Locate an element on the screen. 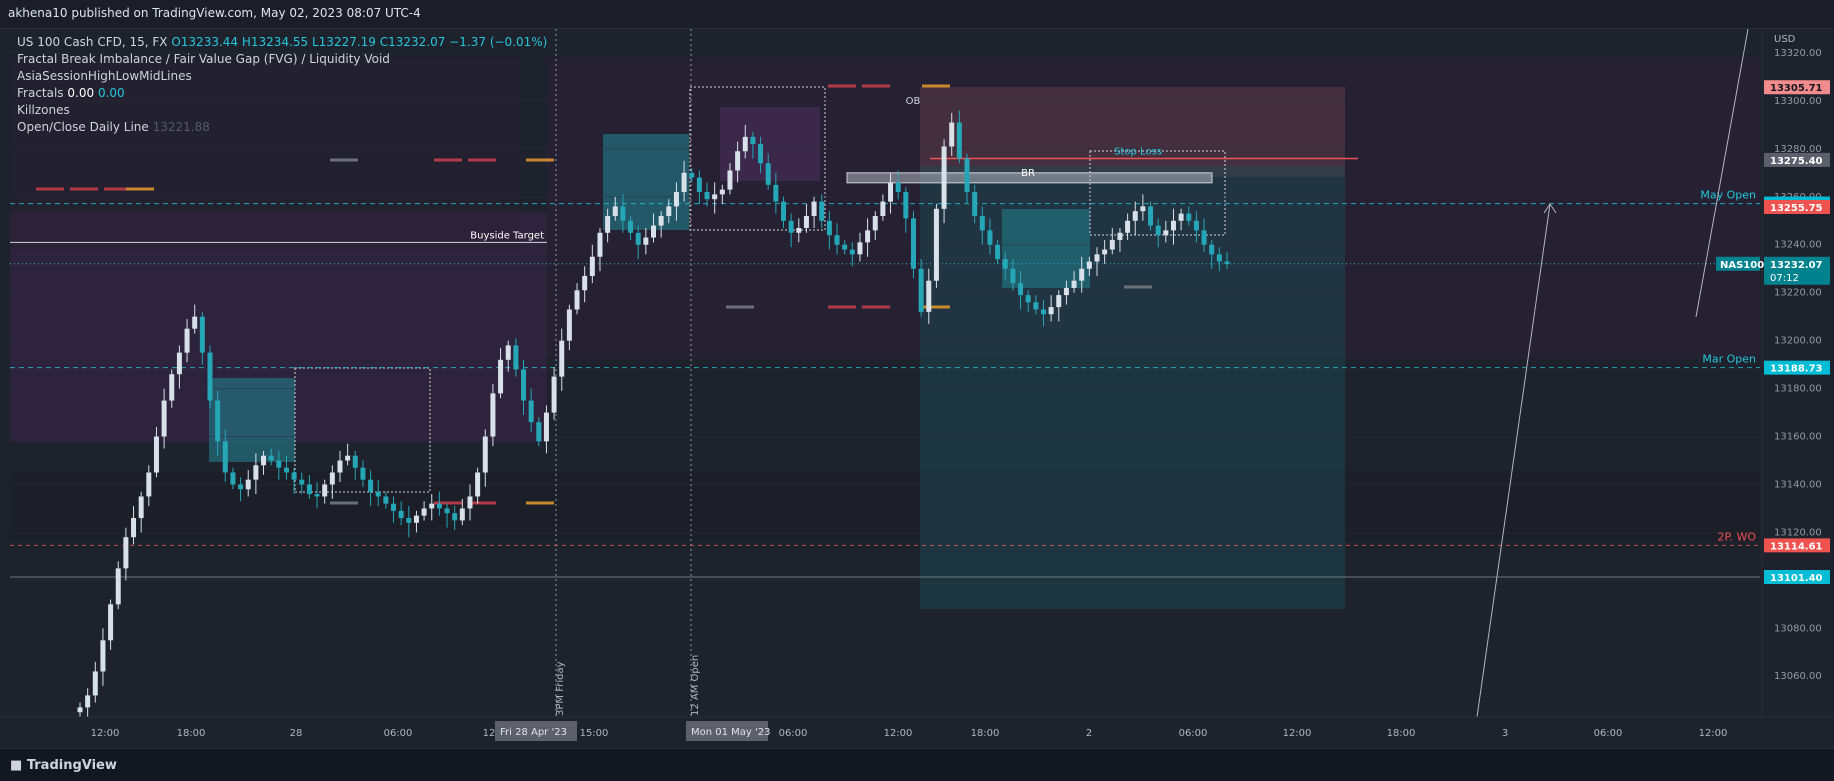 The height and width of the screenshot is (781, 1834). symbol-tag: NAS100 is located at coordinates (1742, 265).